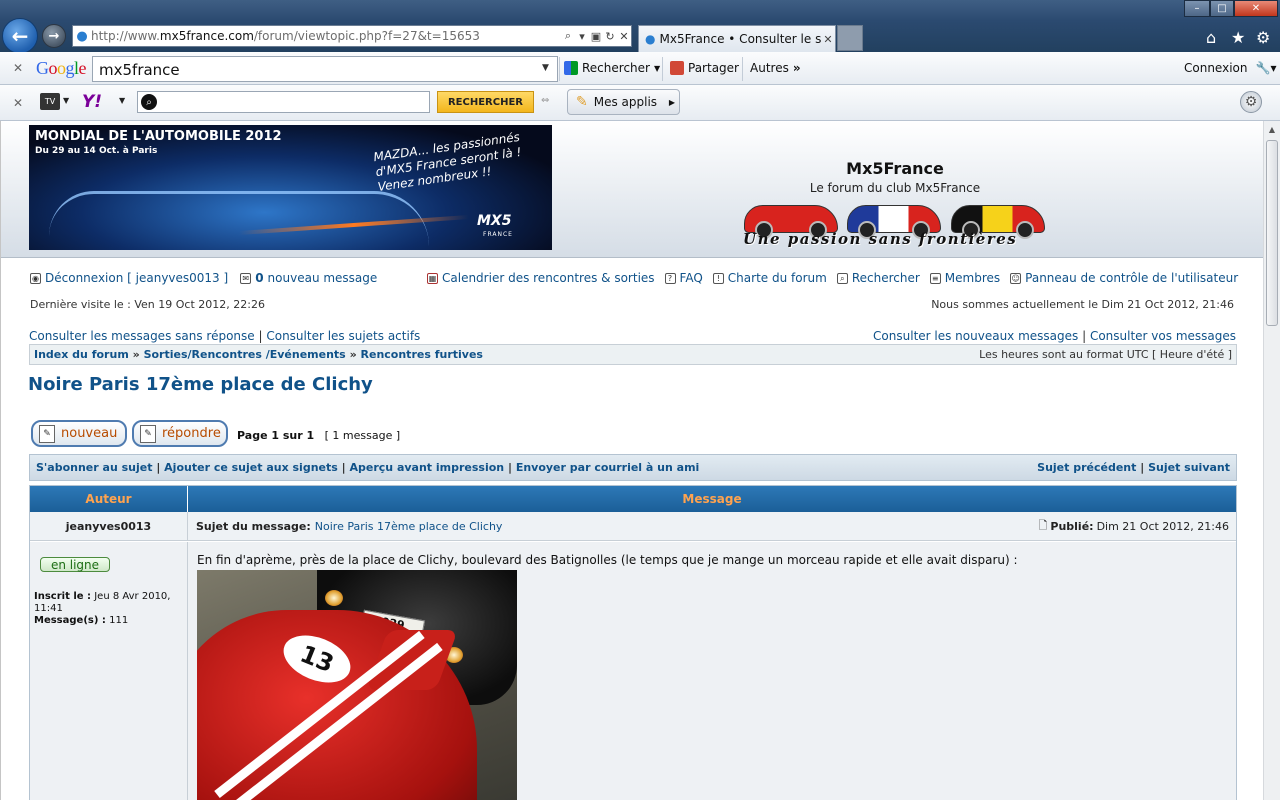  Describe the element at coordinates (671, 102) in the screenshot. I see `chevron-right-icon: ▶` at that location.